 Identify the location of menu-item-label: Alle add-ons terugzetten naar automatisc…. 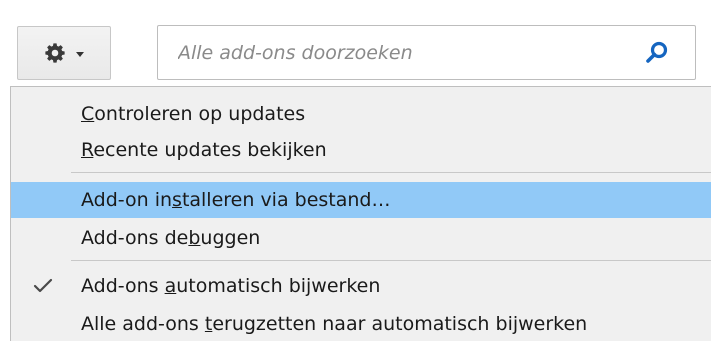
(334, 324).